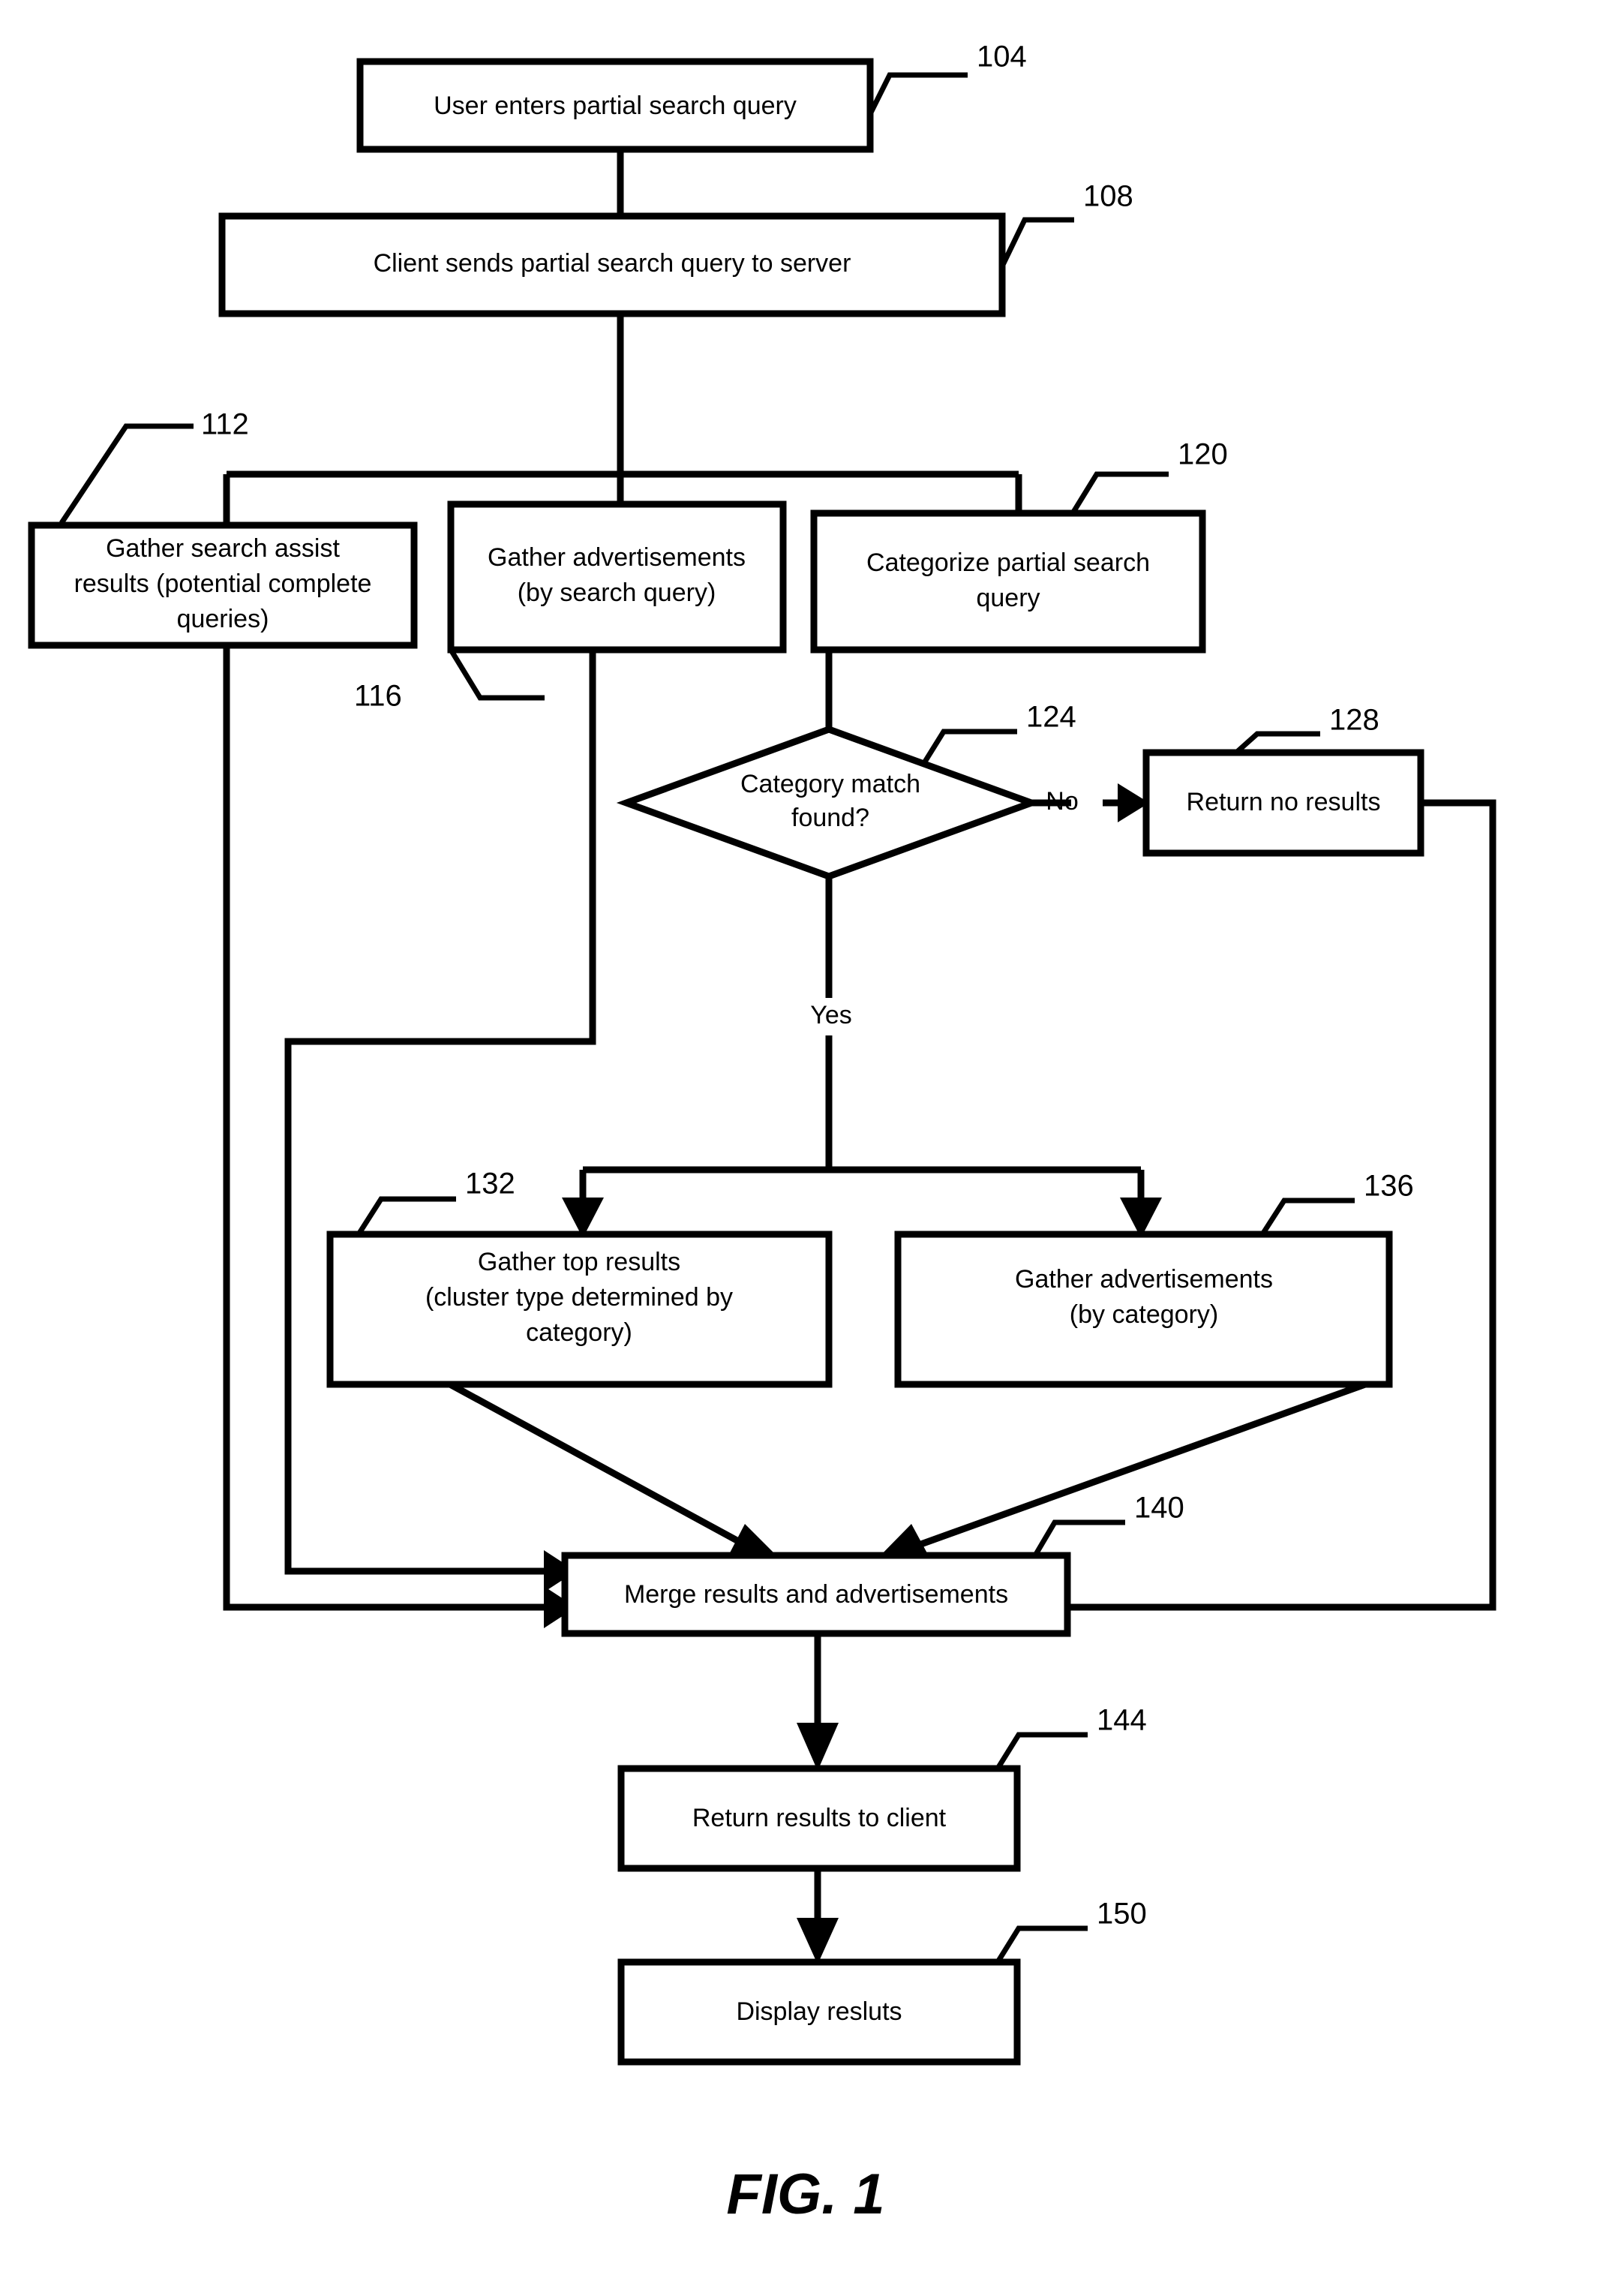  I want to click on connector-112-to-merge, so click(383, 1128).